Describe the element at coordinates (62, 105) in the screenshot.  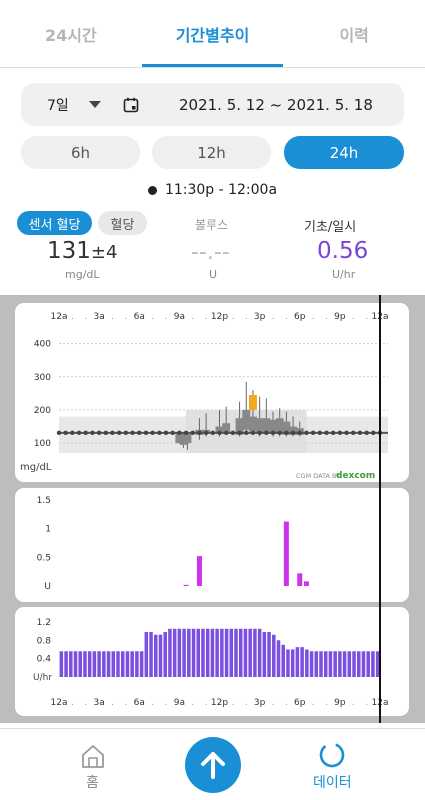
I see `period-select: 7일` at that location.